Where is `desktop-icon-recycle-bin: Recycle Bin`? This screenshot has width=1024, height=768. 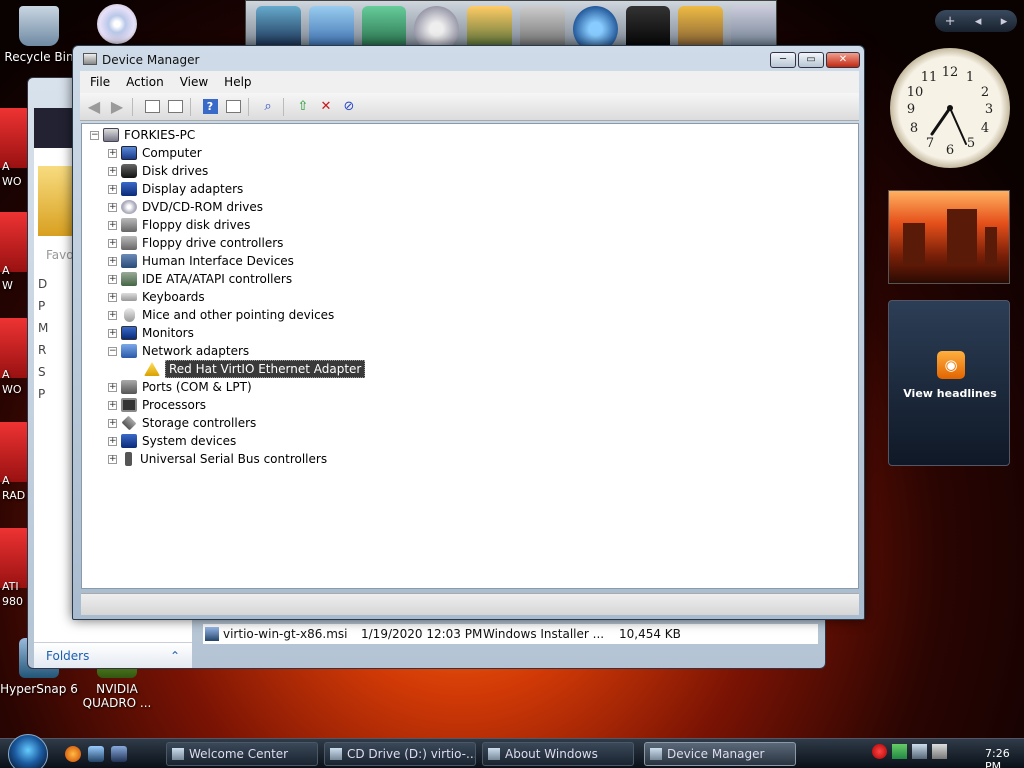 desktop-icon-recycle-bin: Recycle Bin is located at coordinates (39, 35).